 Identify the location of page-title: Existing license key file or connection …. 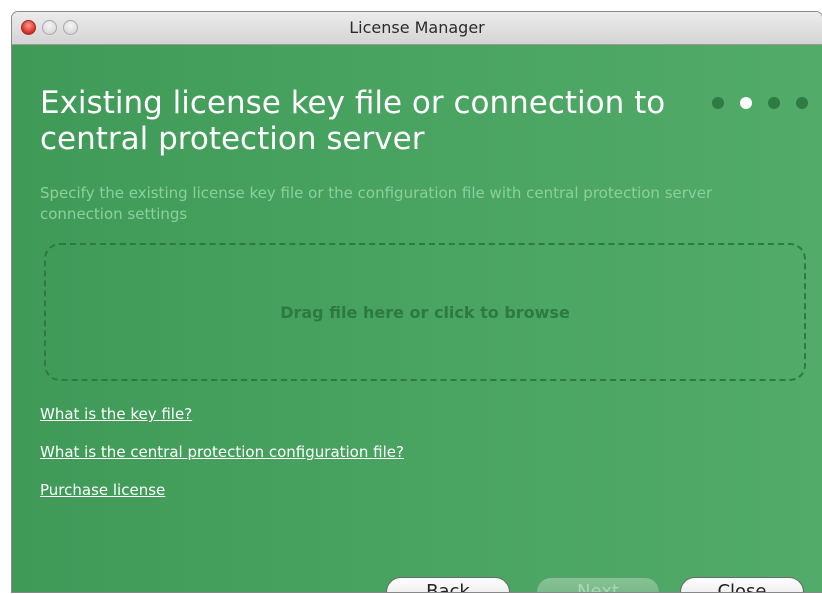
(353, 121).